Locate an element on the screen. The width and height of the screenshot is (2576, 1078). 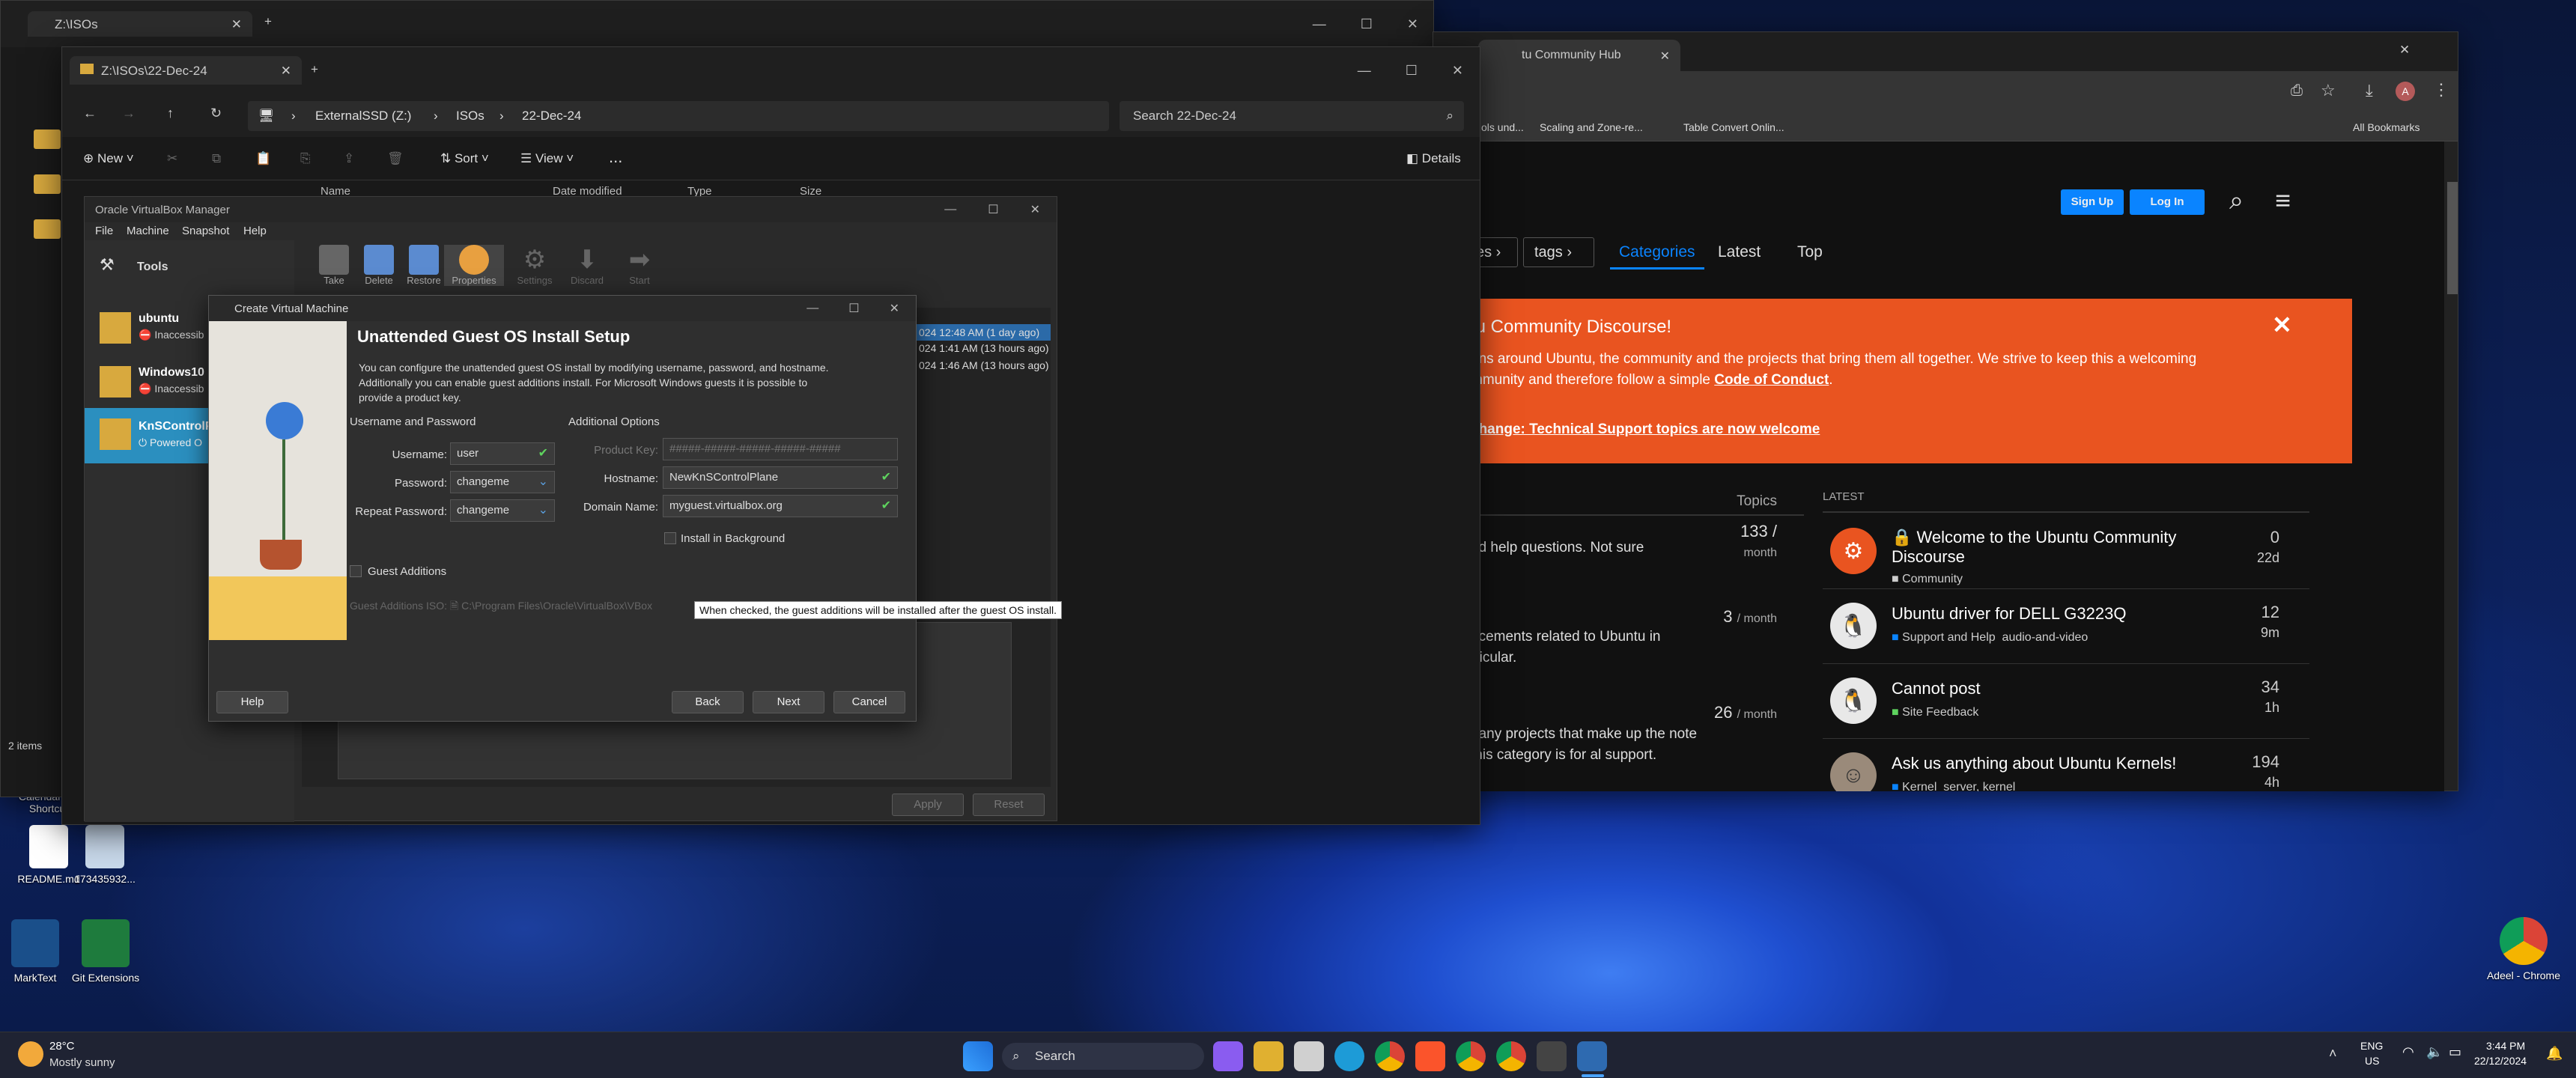
menu-machine: Machine is located at coordinates (148, 231).